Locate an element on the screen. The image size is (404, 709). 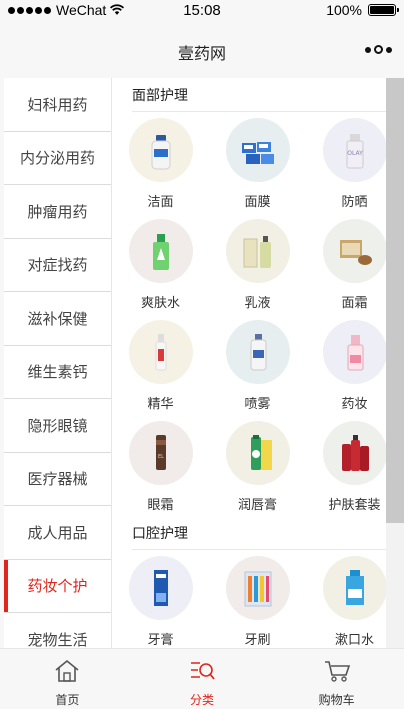
category-tile: 乳液 is located at coordinates (257, 263).